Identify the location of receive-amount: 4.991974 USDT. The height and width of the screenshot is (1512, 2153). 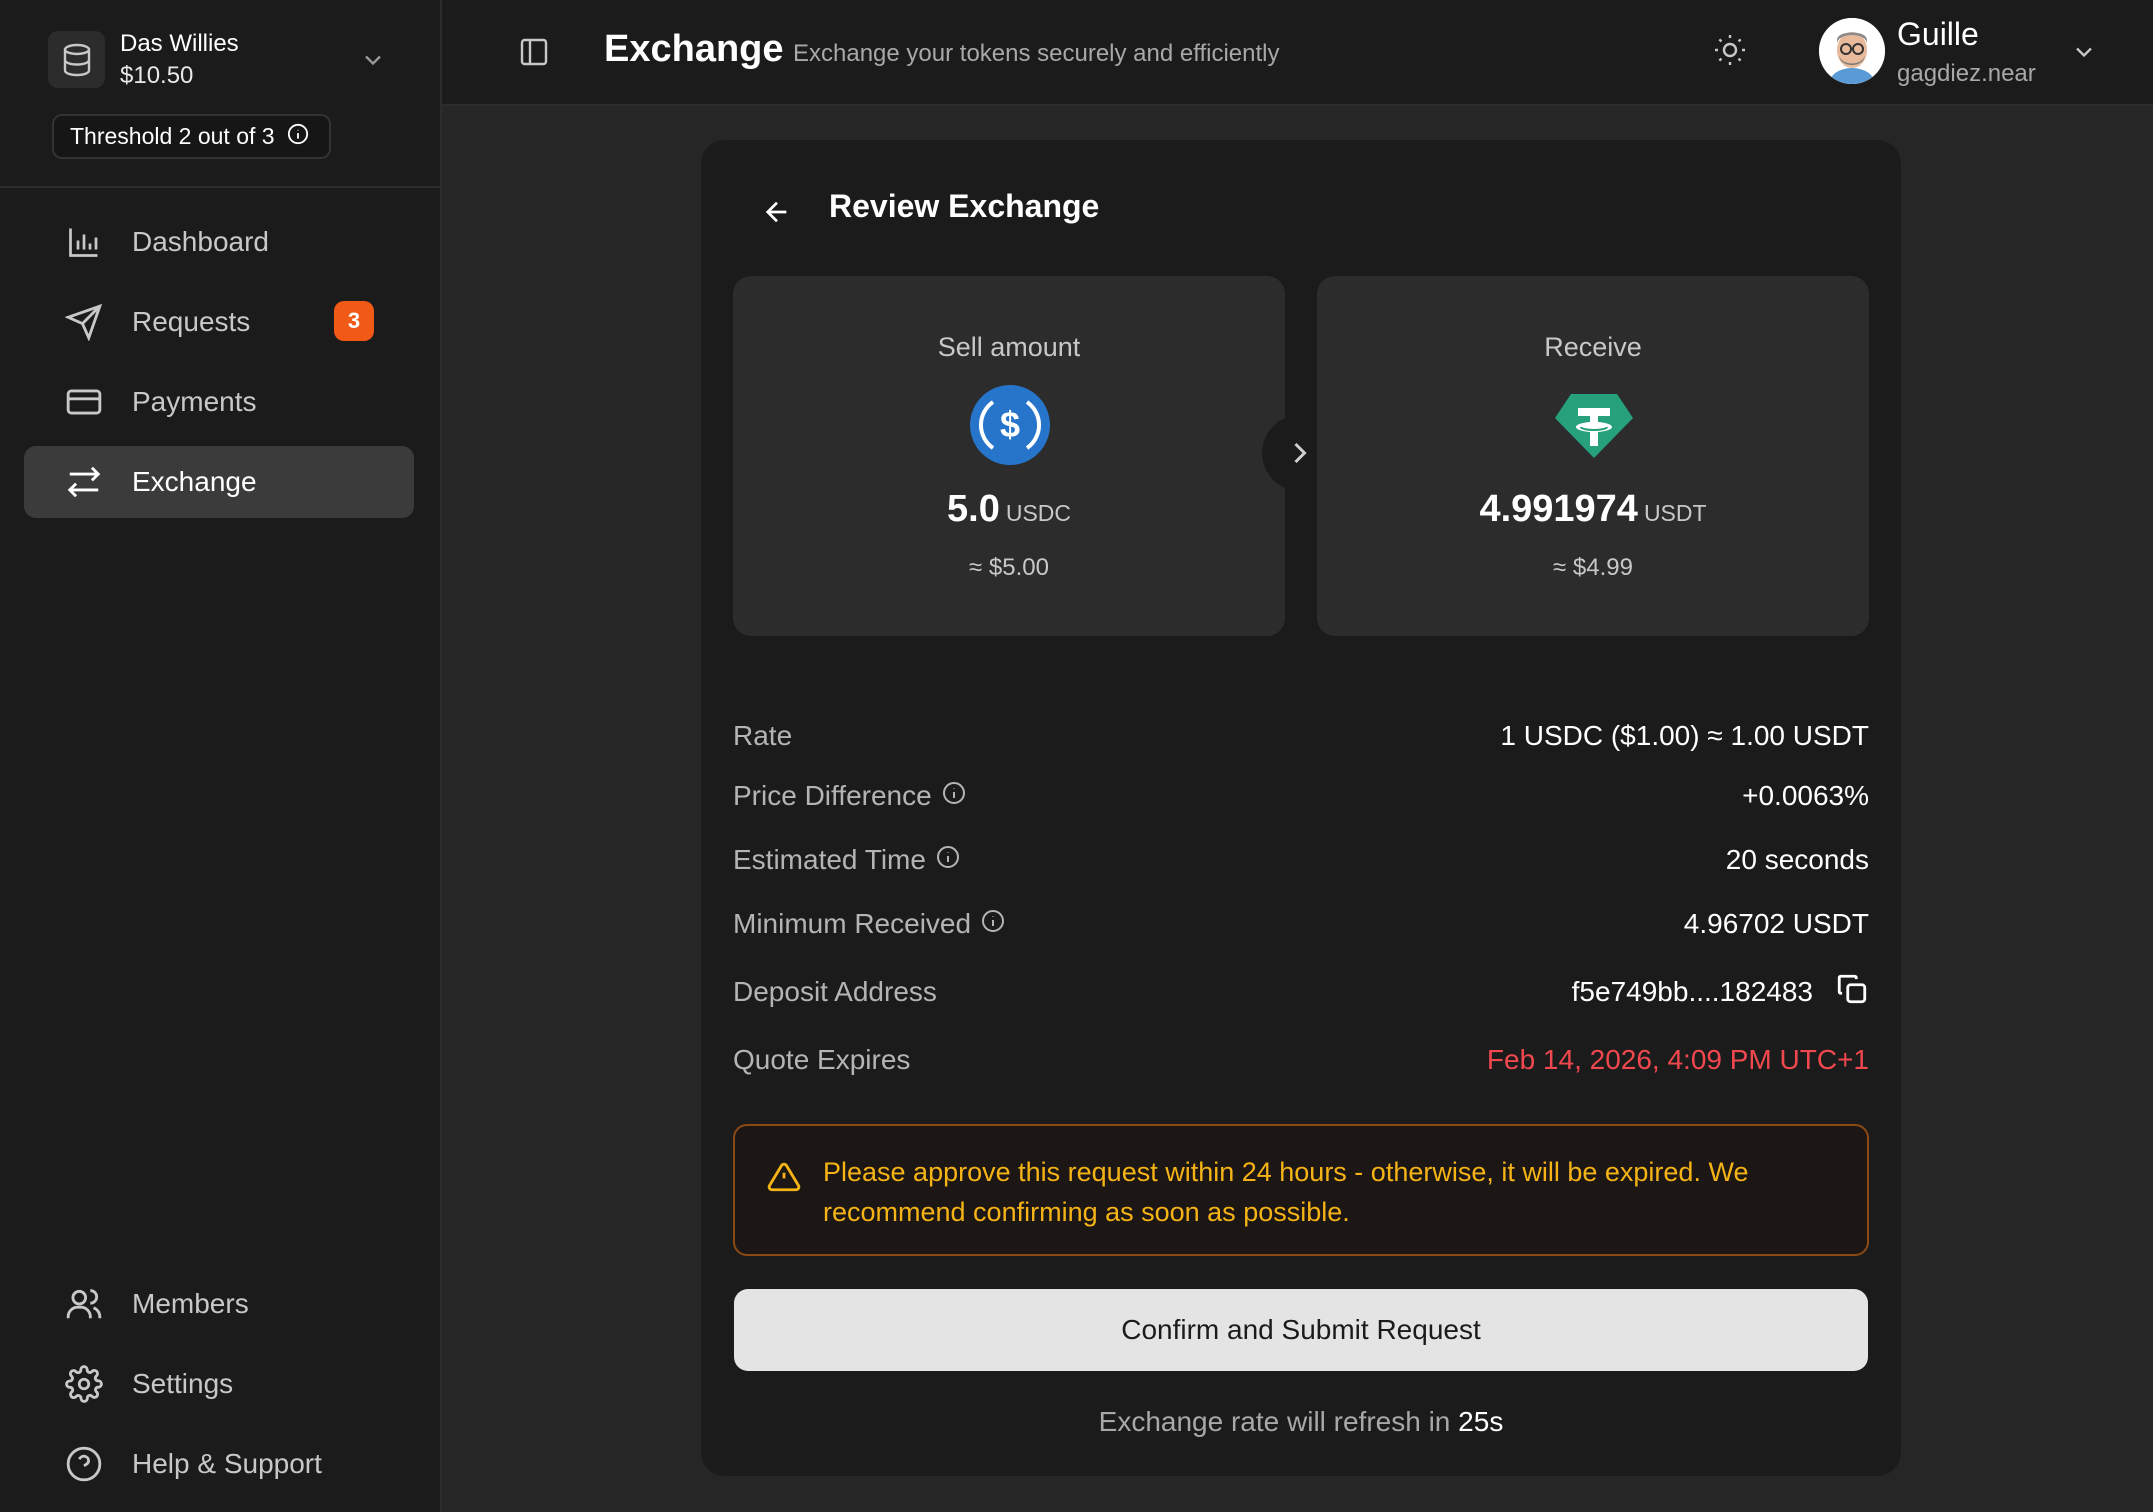
(1593, 509).